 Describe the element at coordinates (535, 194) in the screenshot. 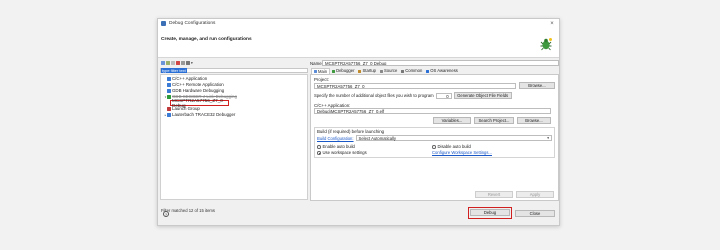

I see `apply-button: Apply` at that location.